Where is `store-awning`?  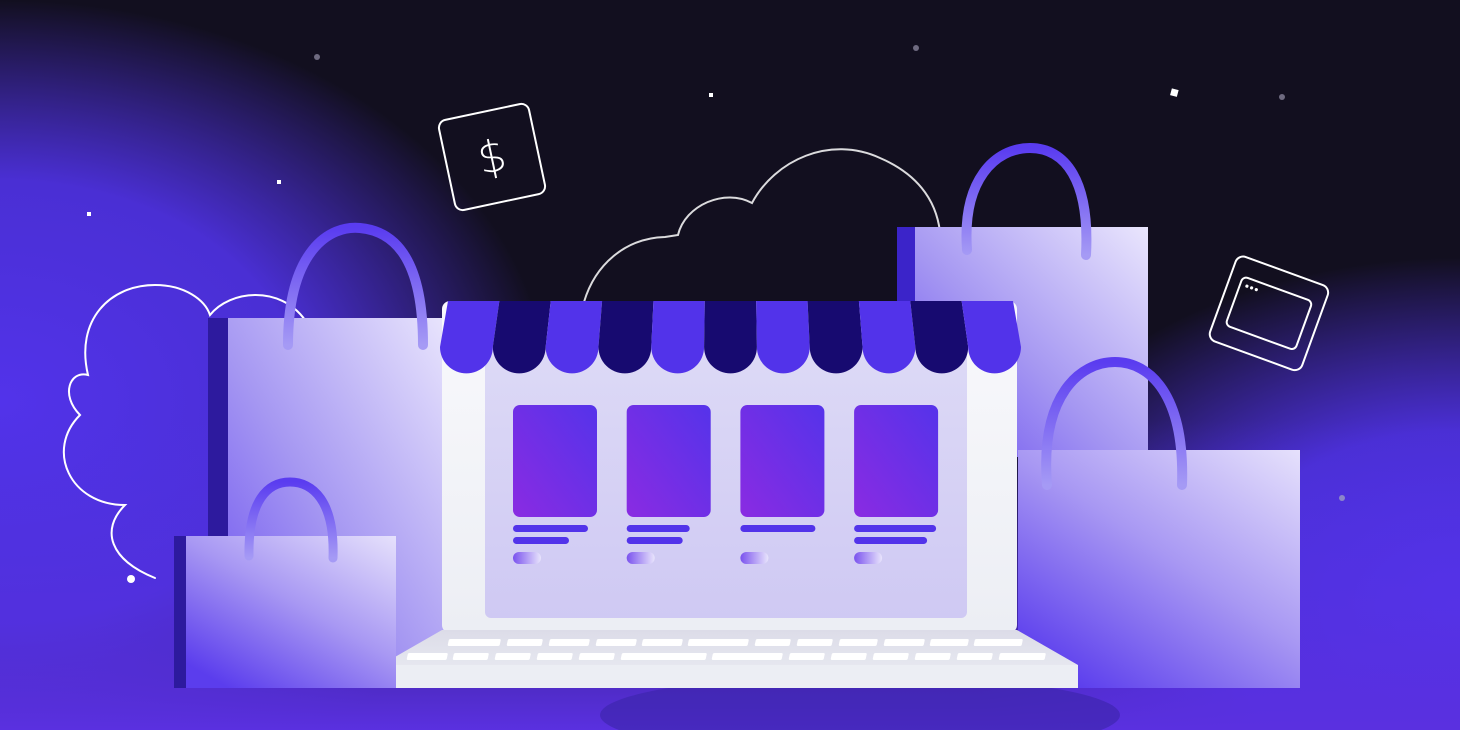
store-awning is located at coordinates (730, 337).